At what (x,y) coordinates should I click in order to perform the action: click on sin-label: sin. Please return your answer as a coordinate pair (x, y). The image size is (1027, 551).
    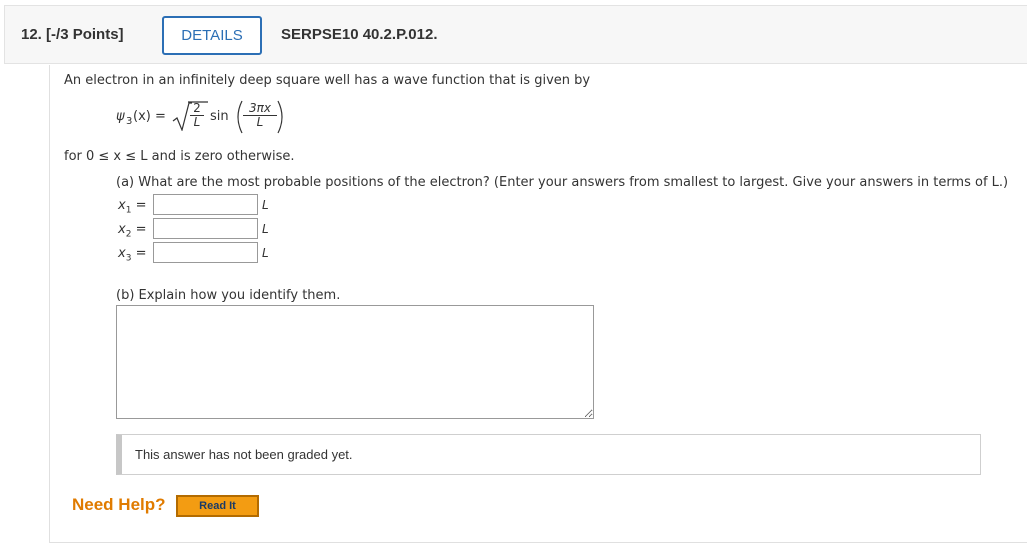
    Looking at the image, I should click on (219, 116).